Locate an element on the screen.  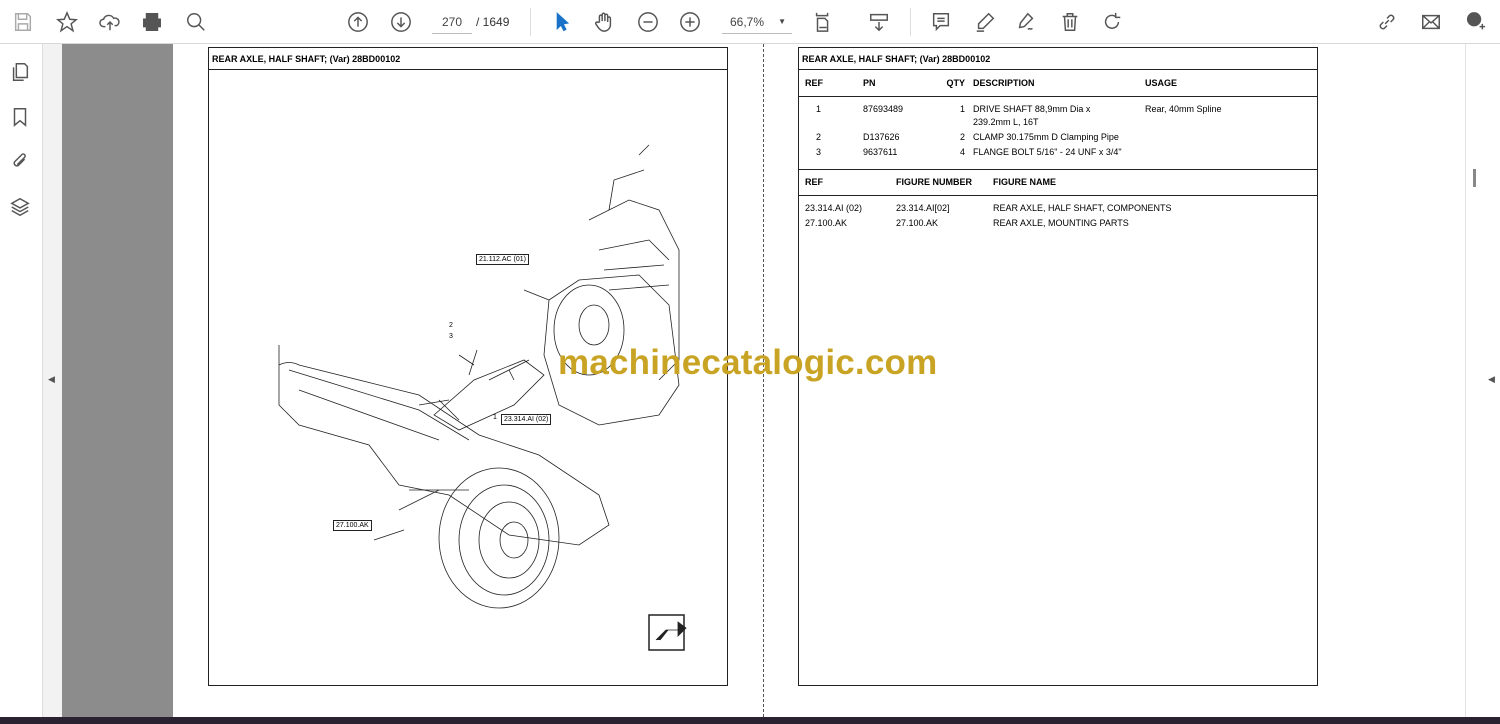
star-icon is located at coordinates (67, 22).